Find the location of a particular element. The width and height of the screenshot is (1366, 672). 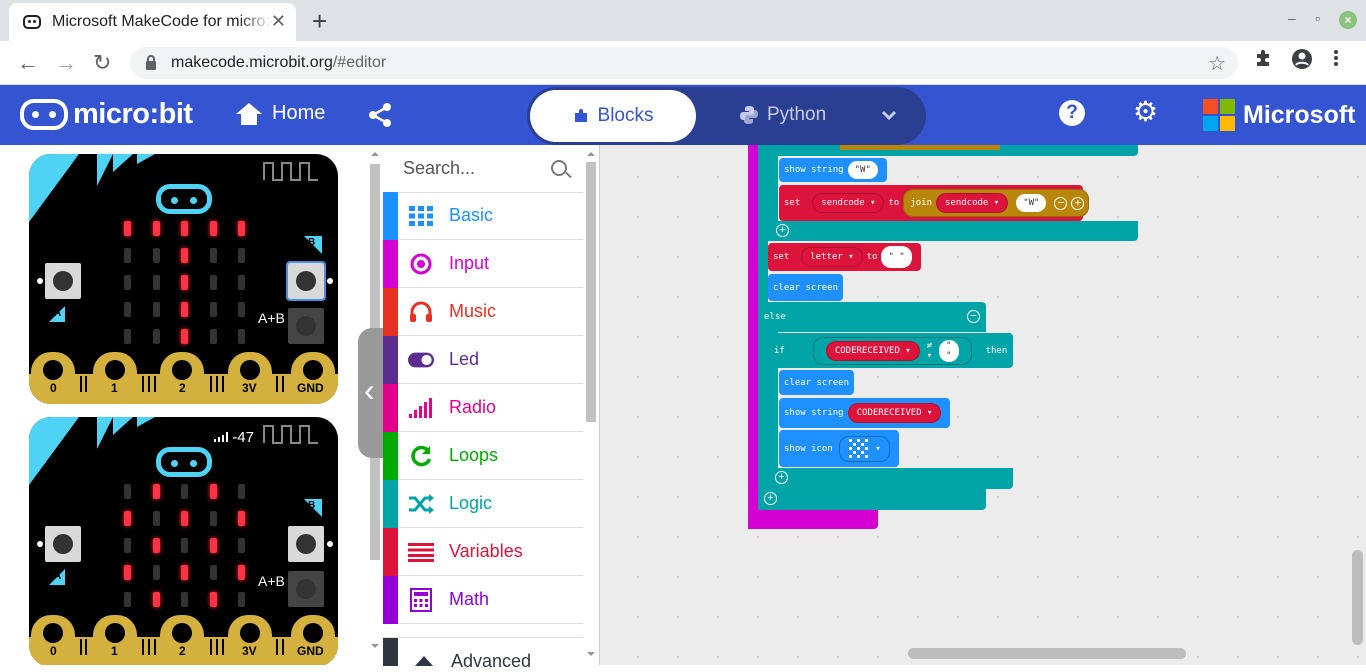

minimize-button: – is located at coordinates (1292, 18).